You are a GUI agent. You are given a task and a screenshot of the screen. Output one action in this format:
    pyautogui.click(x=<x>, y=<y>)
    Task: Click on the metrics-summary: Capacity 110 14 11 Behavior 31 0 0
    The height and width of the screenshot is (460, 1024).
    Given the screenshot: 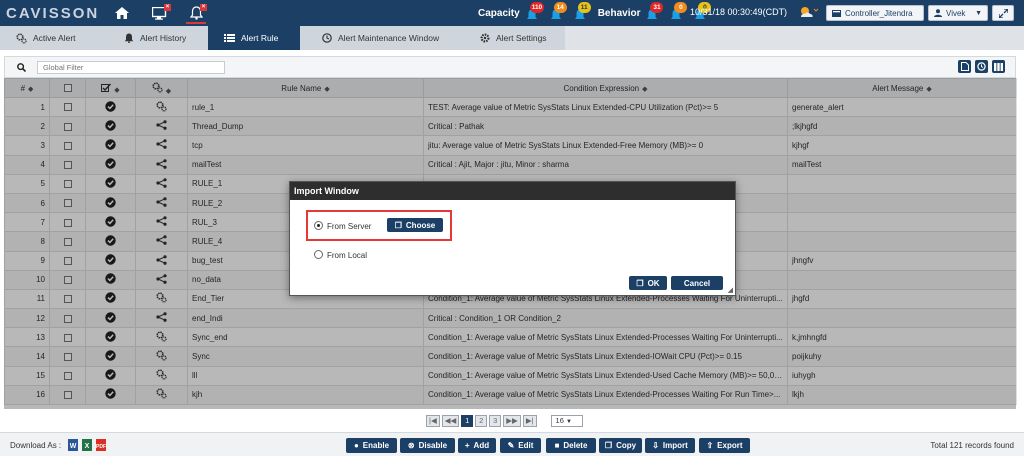 What is the action you would take?
    pyautogui.click(x=597, y=12)
    